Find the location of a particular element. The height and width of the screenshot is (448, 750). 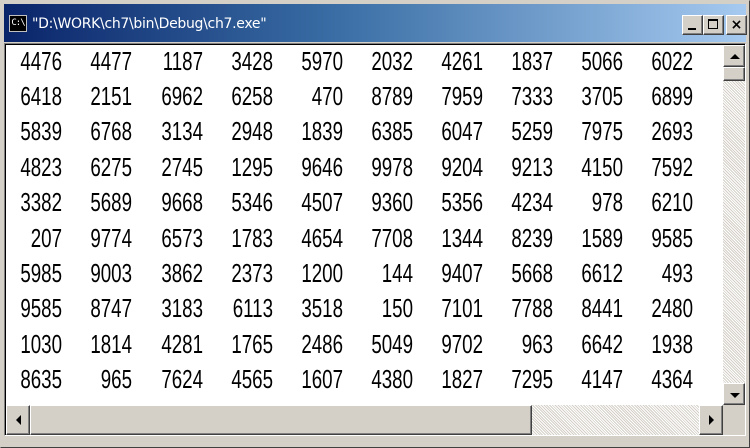

console-number: 4654 is located at coordinates (322, 238).